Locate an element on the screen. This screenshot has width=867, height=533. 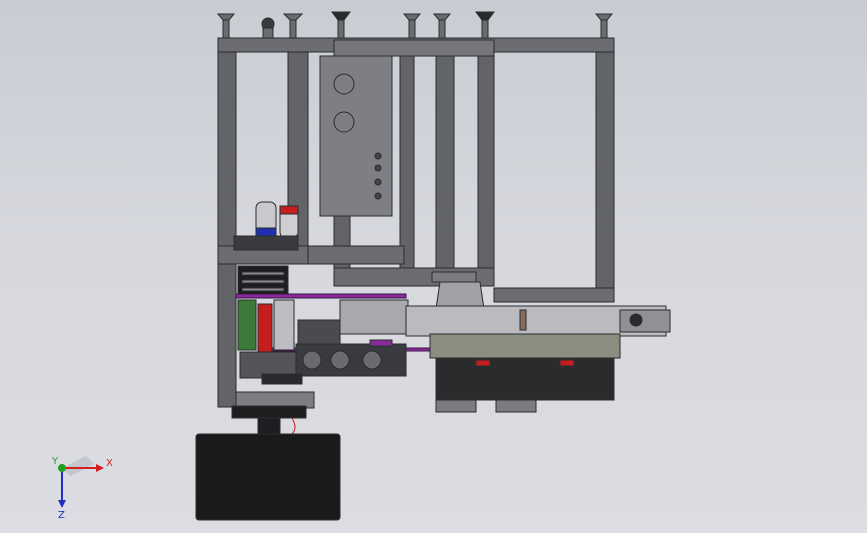
leveling-feet is located at coordinates (415, 25).